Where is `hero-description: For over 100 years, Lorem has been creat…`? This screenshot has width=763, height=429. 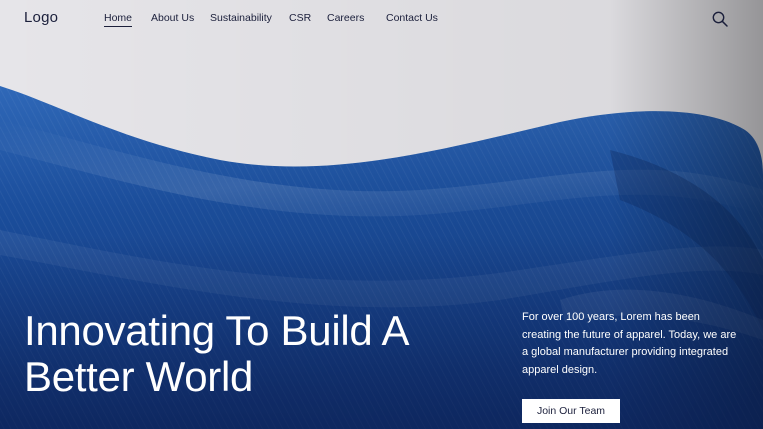 hero-description: For over 100 years, Lorem has been creat… is located at coordinates (629, 343).